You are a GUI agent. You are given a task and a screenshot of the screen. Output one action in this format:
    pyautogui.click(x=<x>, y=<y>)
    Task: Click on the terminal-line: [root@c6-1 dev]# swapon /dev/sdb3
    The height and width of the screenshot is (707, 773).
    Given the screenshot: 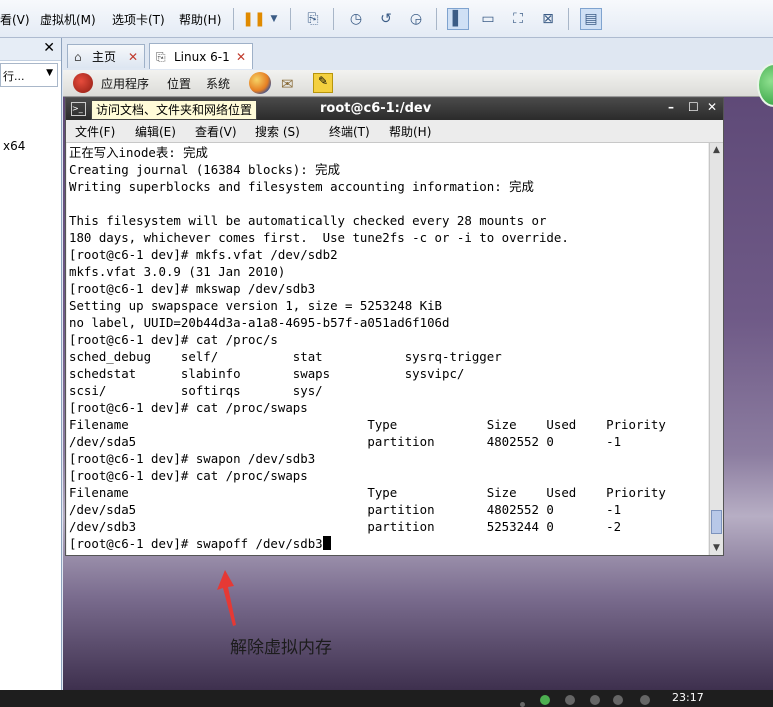 What is the action you would take?
    pyautogui.click(x=192, y=458)
    